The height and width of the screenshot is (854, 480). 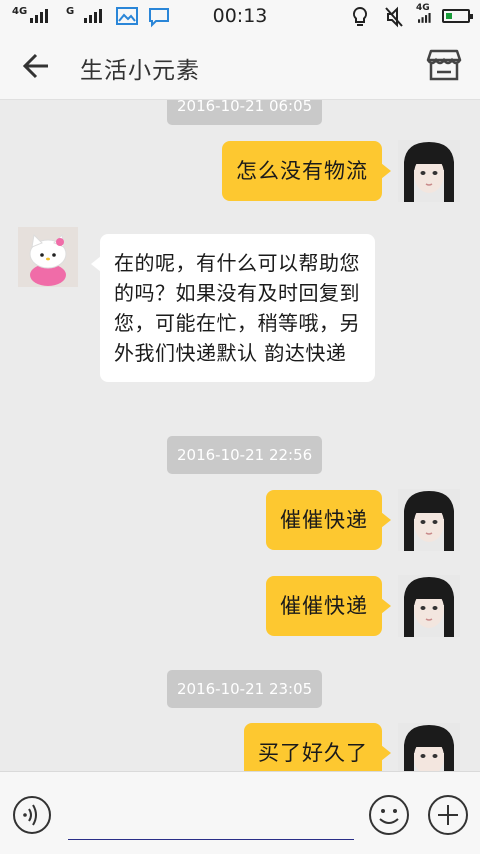 I want to click on input-bar, so click(x=240, y=812).